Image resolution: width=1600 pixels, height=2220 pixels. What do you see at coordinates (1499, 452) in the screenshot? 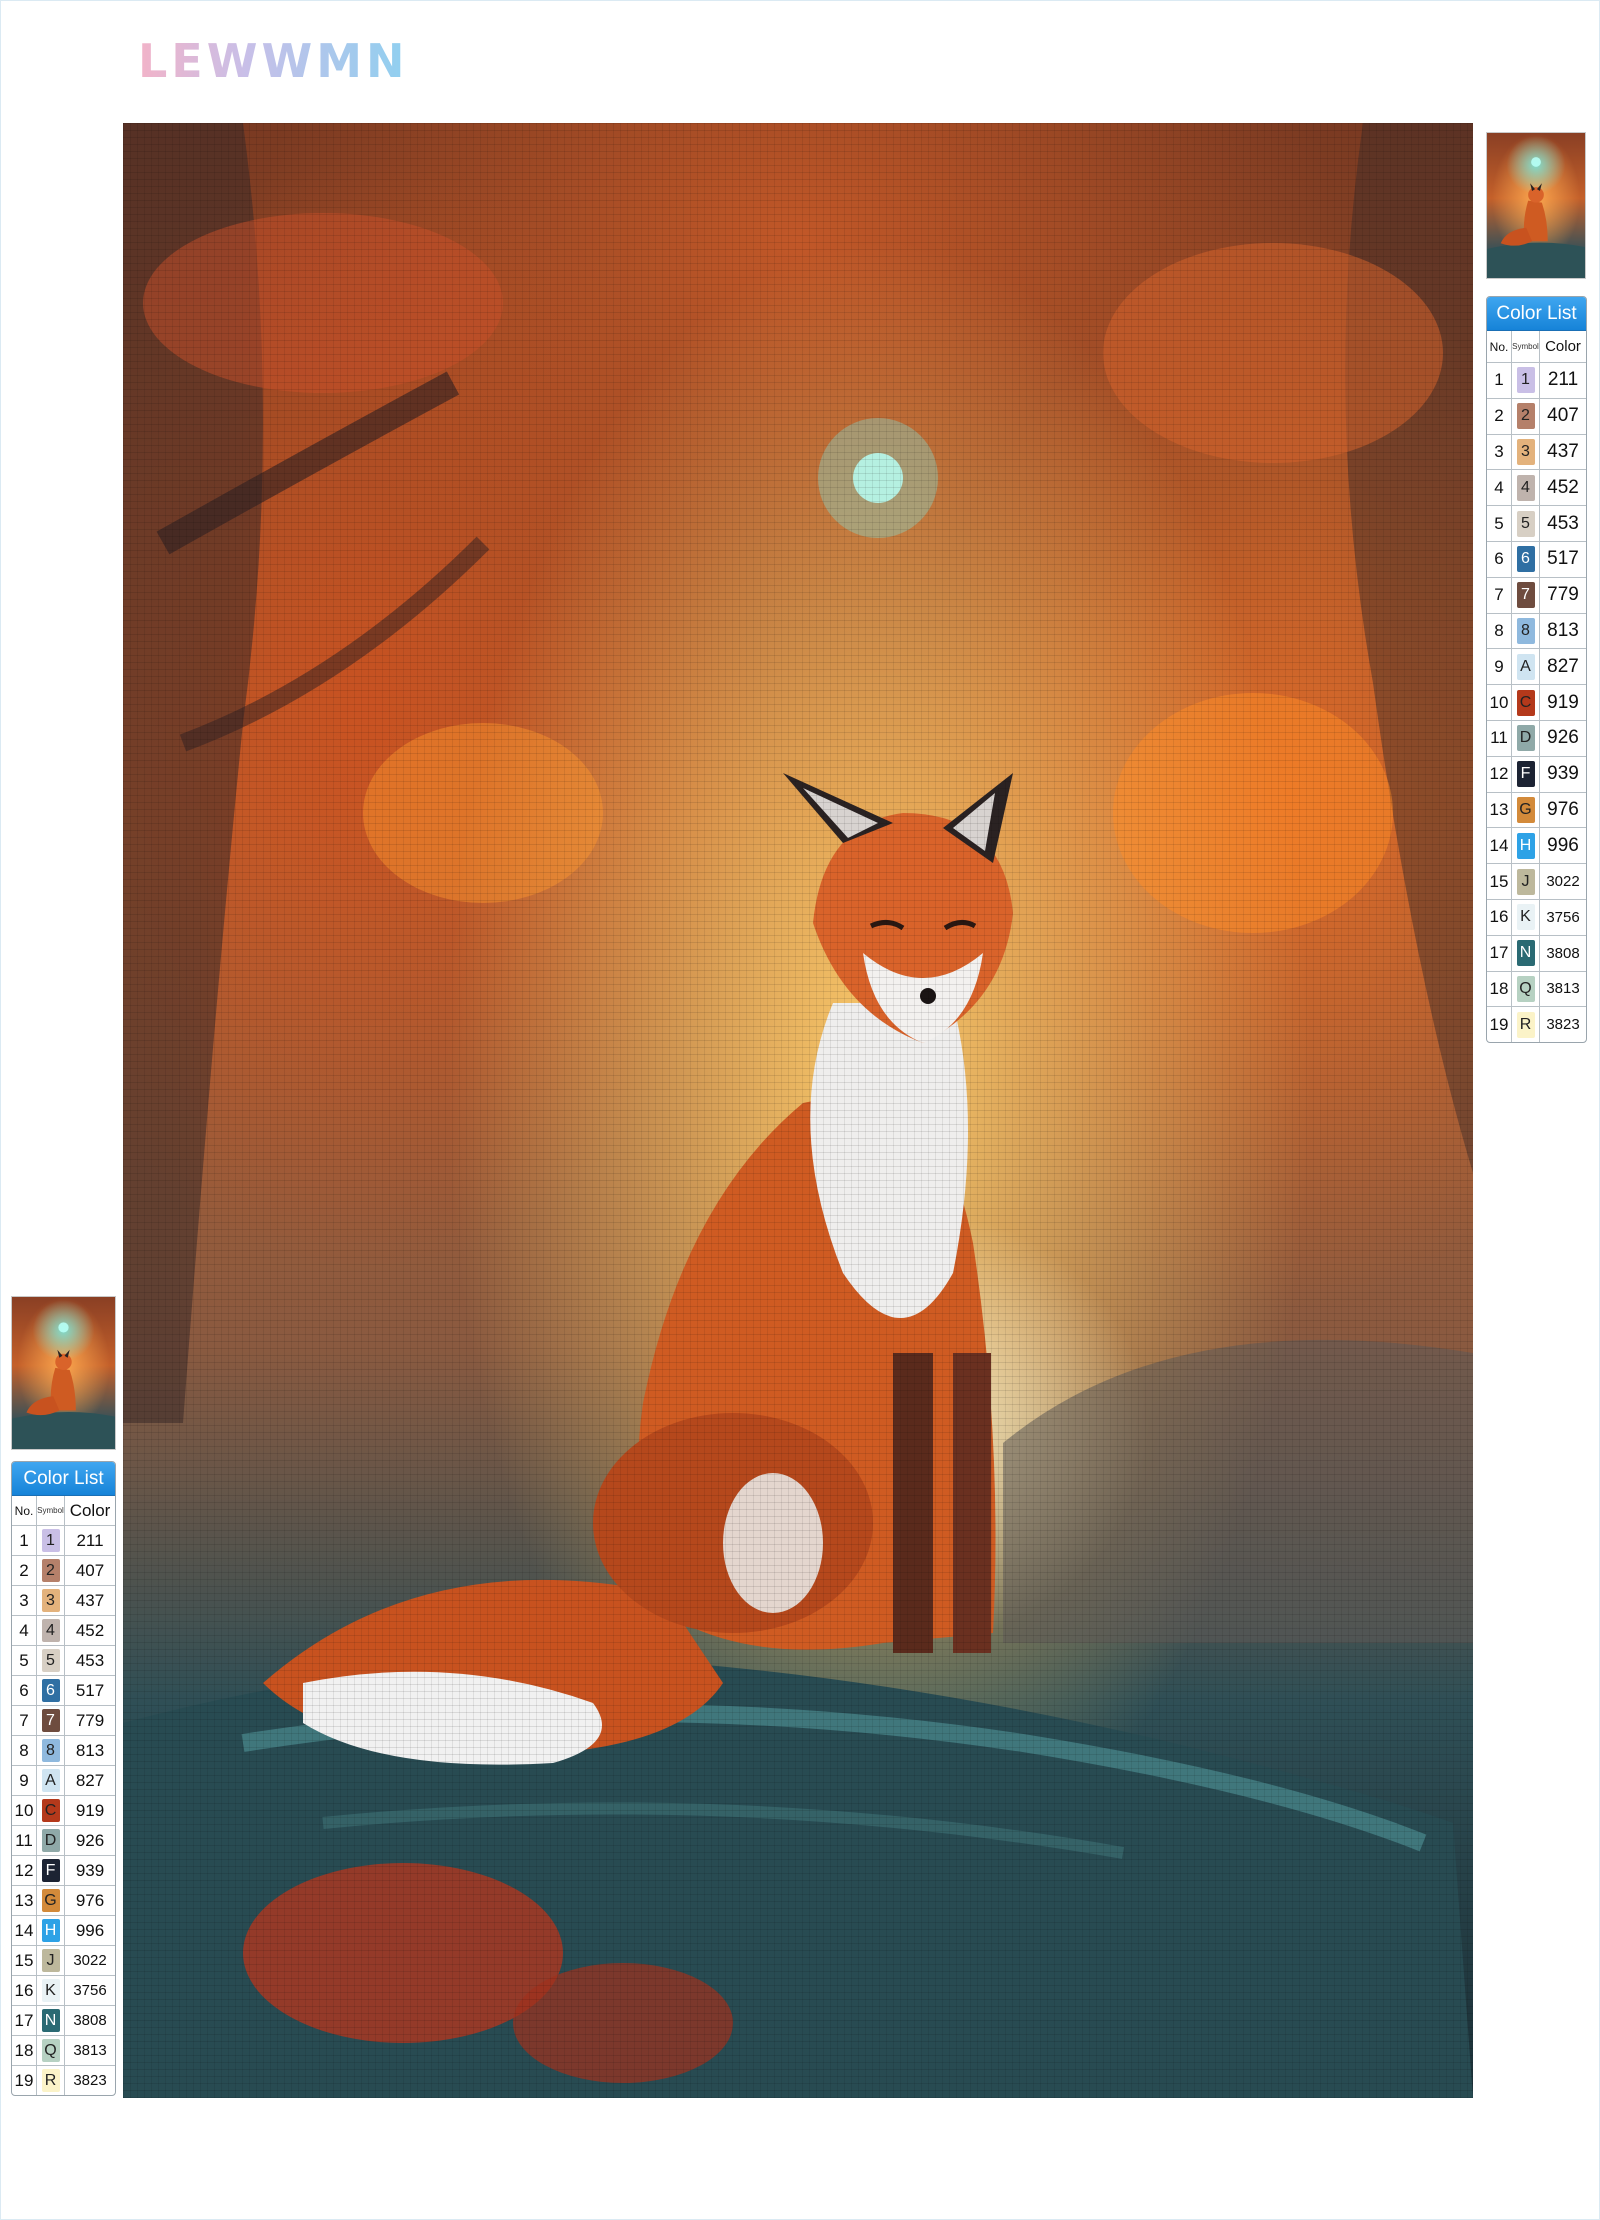
I see `row-number: 3` at bounding box center [1499, 452].